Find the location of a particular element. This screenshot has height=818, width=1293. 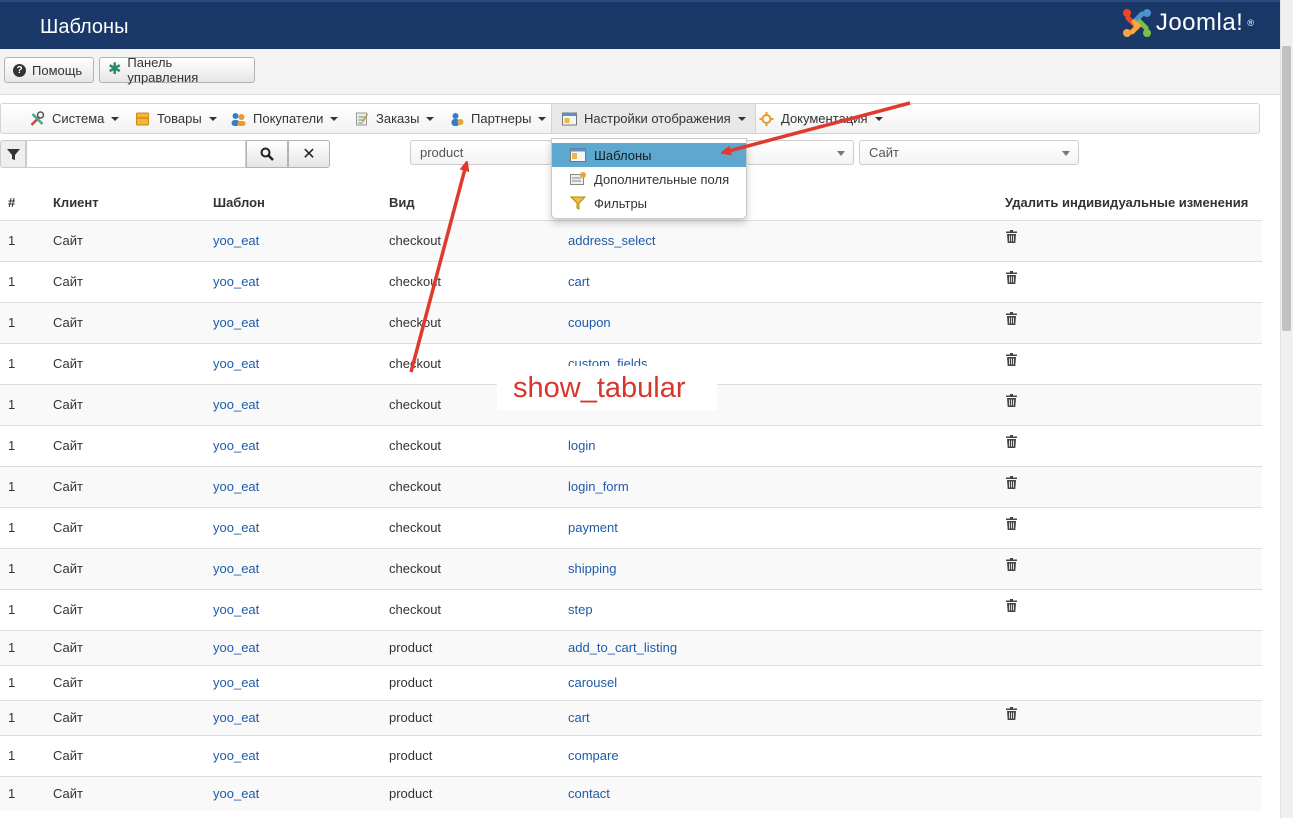

clear-search-button: ✕ is located at coordinates (309, 154).